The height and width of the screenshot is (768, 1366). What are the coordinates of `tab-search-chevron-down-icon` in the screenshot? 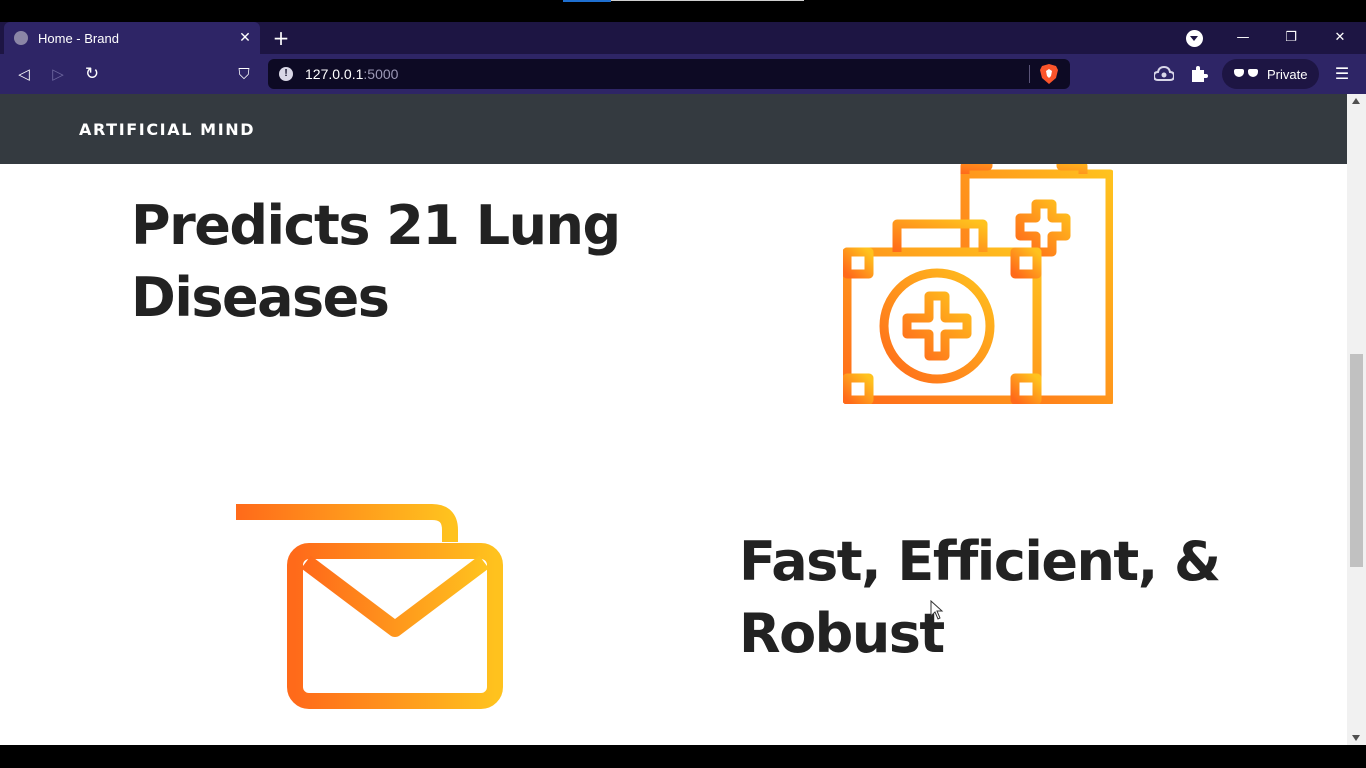 It's located at (1194, 38).